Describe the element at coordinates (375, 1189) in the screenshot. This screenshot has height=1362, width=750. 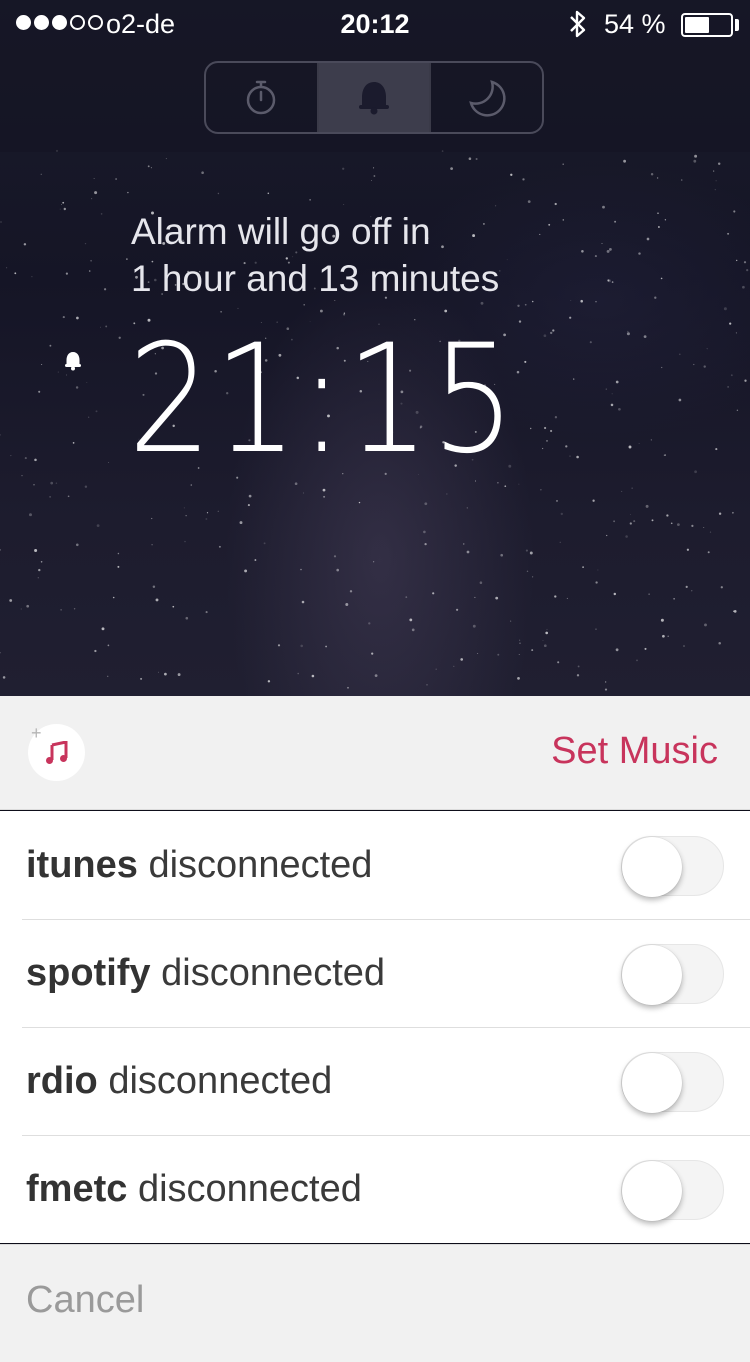
I see `list-item-fmetc: fmetc disconnected` at that location.